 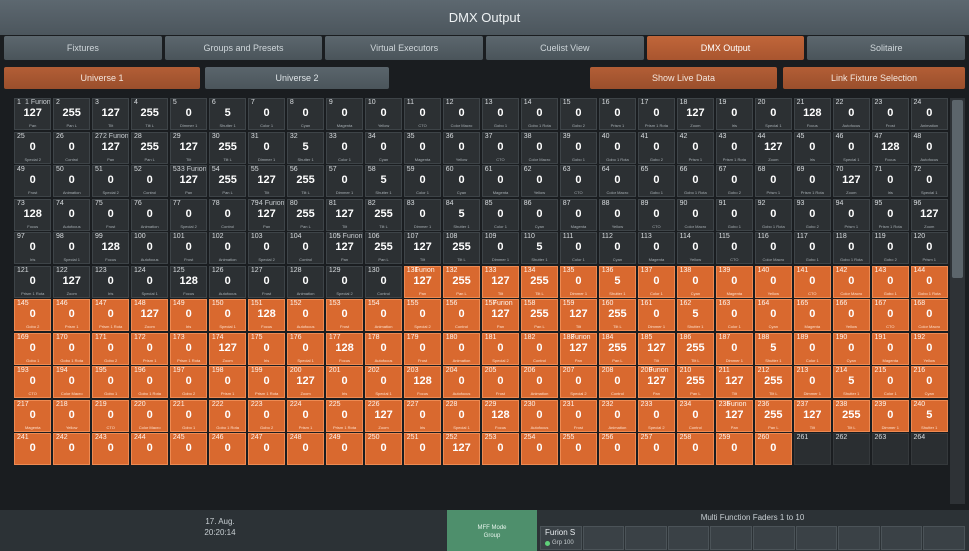 What do you see at coordinates (149, 449) in the screenshot?
I see `dmx-channel-cell: 244 0` at bounding box center [149, 449].